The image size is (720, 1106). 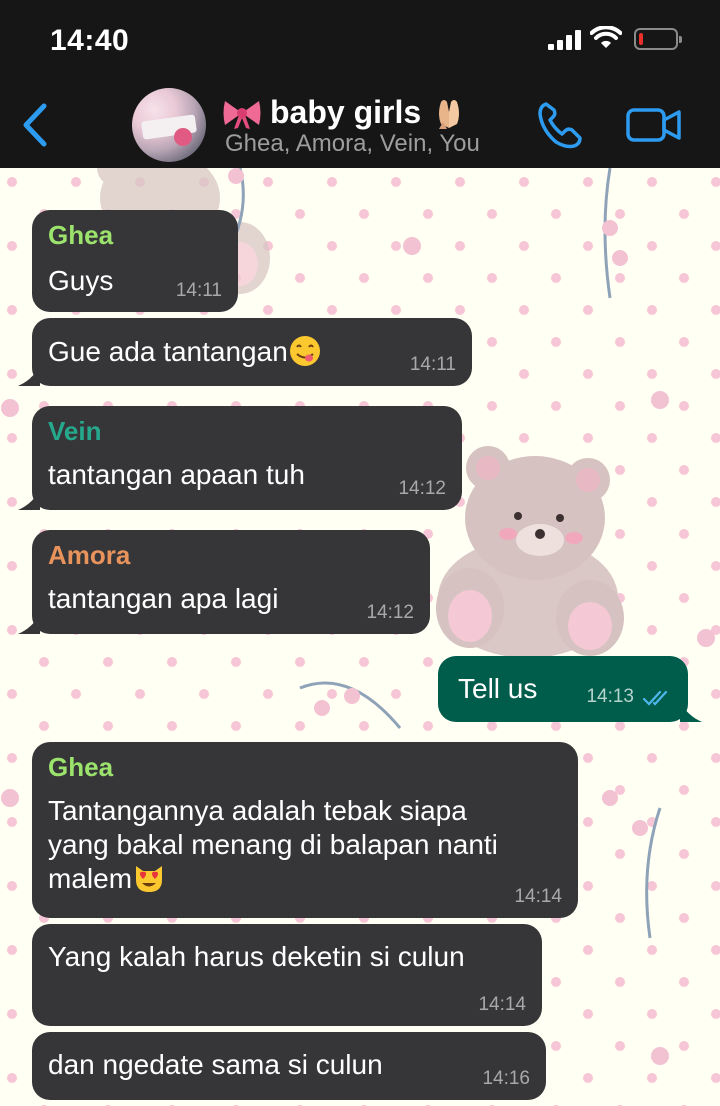 What do you see at coordinates (90, 878) in the screenshot?
I see `message-text-content: malem` at bounding box center [90, 878].